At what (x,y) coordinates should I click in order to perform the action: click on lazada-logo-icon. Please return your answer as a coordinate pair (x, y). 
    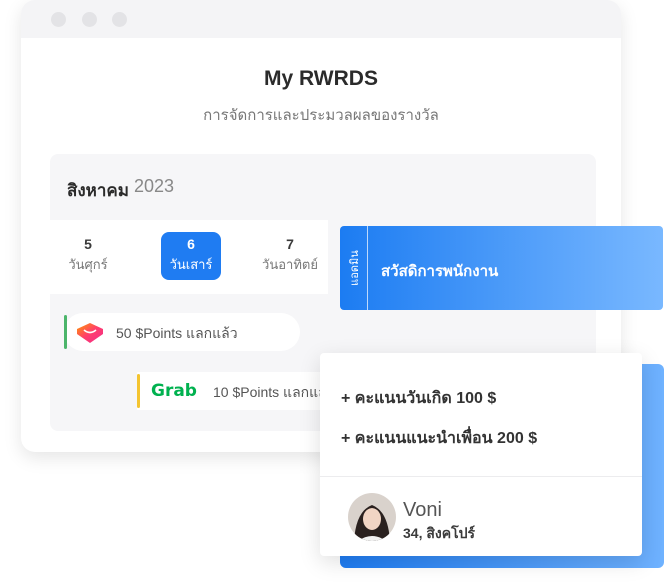
    Looking at the image, I should click on (90, 334).